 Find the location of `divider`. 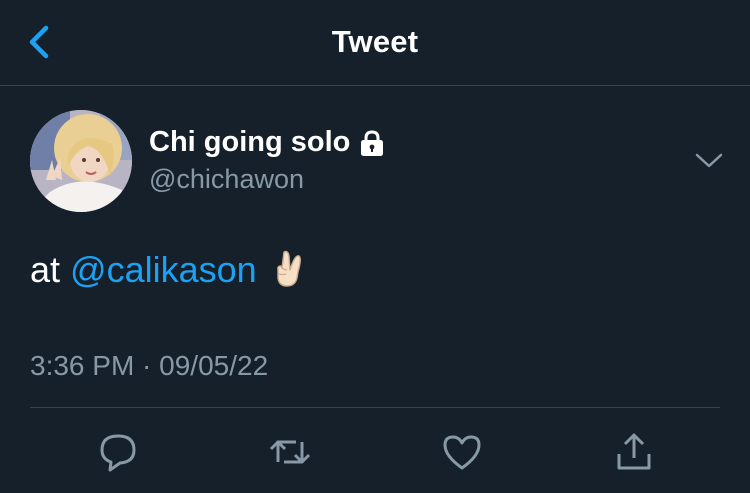

divider is located at coordinates (375, 407).